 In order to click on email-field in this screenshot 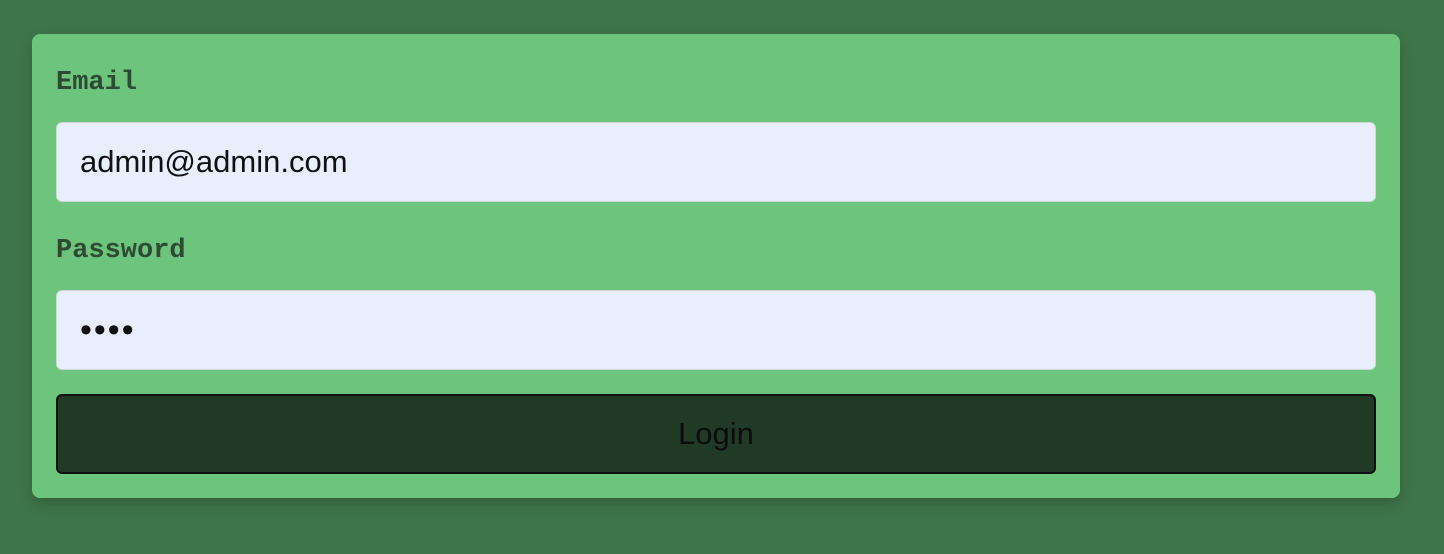, I will do `click(716, 162)`.